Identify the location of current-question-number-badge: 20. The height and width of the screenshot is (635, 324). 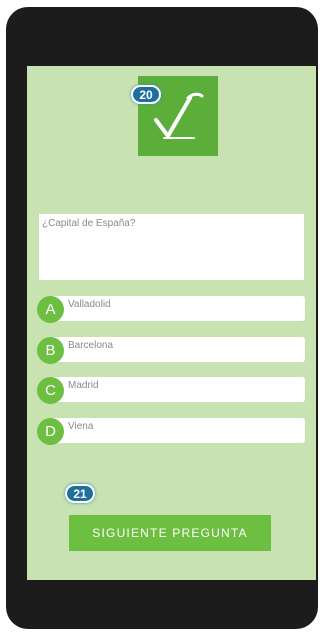
(146, 94).